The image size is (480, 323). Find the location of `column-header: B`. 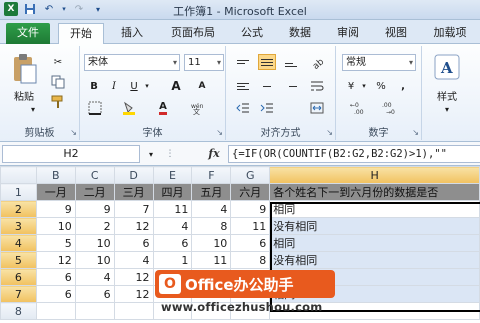

column-header: B is located at coordinates (55, 175).